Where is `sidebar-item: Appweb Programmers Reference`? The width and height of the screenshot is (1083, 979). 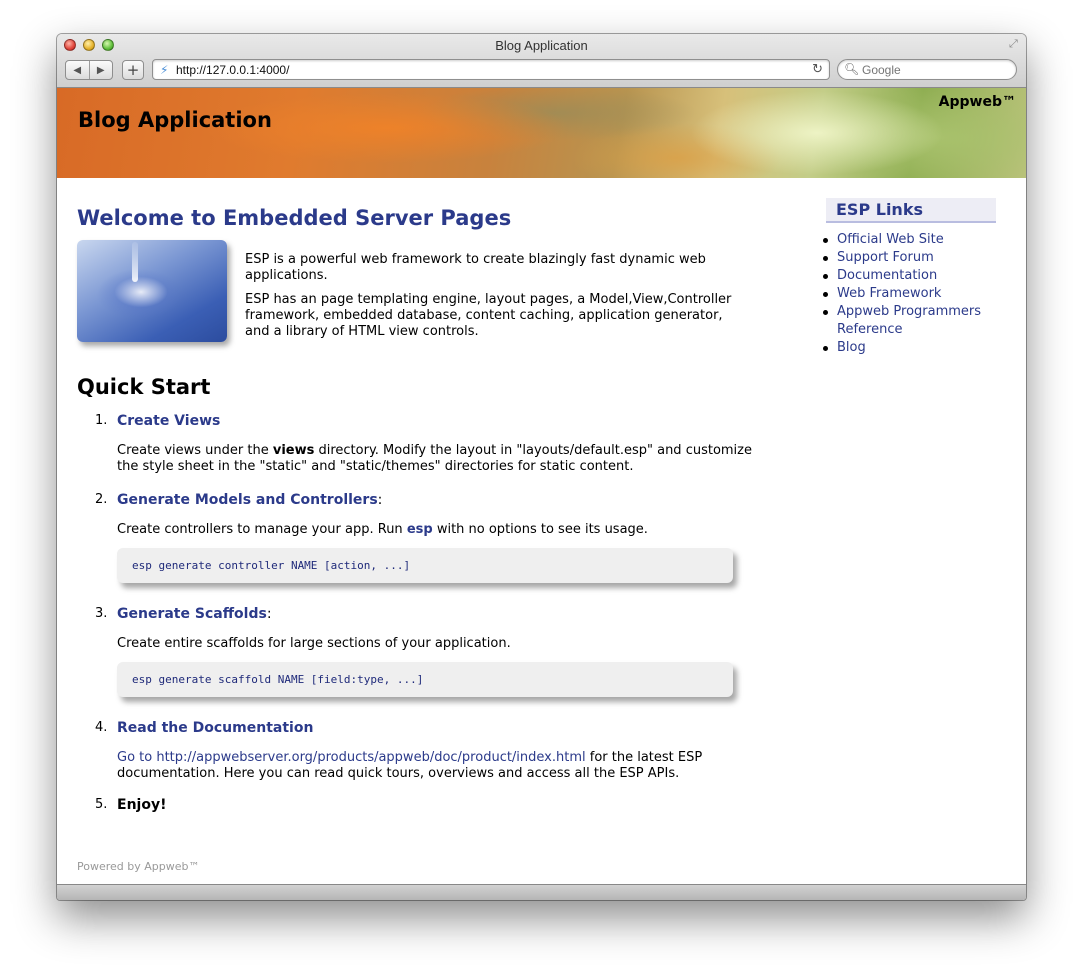
sidebar-item: Appweb Programmers Reference is located at coordinates (909, 321).